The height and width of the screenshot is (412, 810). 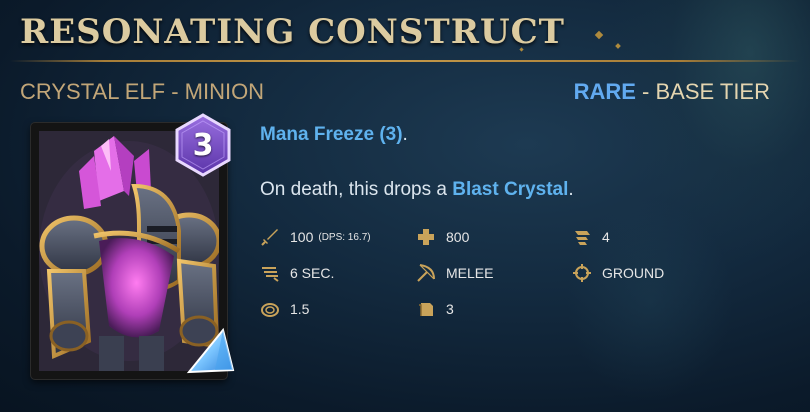 I want to click on ability-suffix: ., so click(x=405, y=134).